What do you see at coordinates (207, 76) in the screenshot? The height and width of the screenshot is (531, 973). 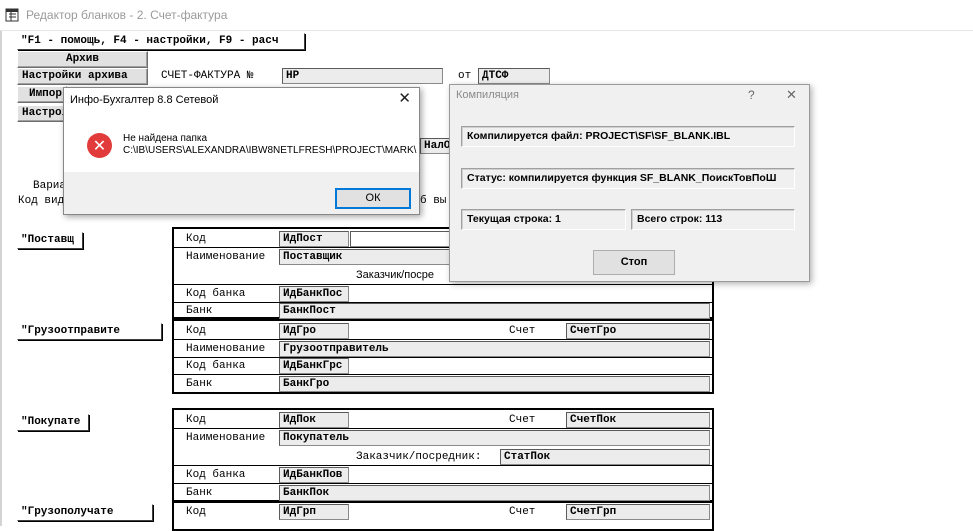 I see `invoice-label: СЧЕТ-ФАКТУРА №` at bounding box center [207, 76].